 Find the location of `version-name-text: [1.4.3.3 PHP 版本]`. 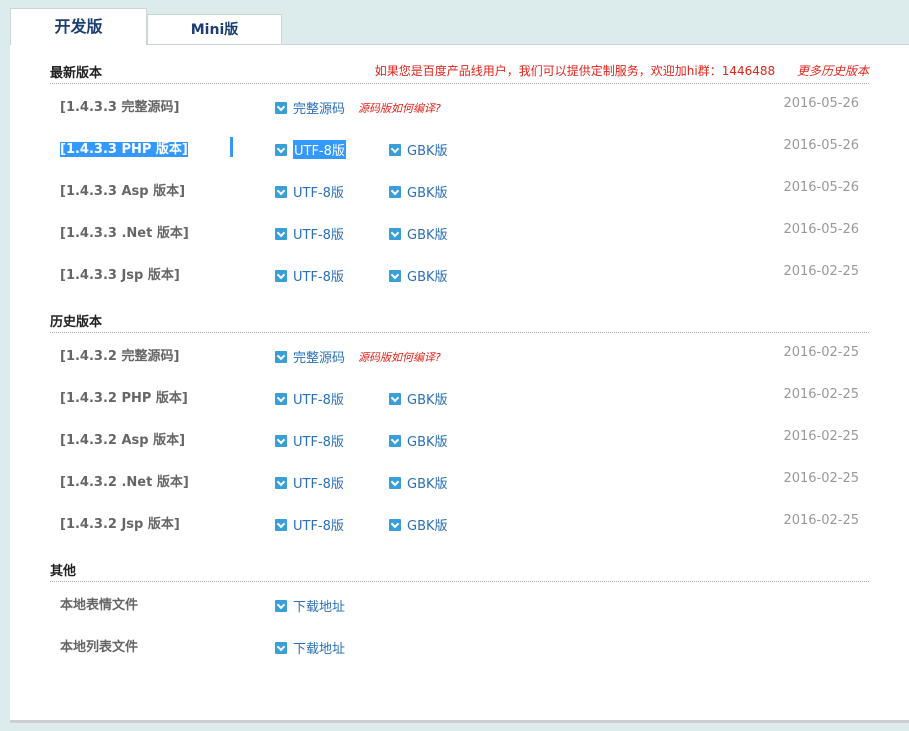

version-name-text: [1.4.3.3 PHP 版本] is located at coordinates (124, 149).